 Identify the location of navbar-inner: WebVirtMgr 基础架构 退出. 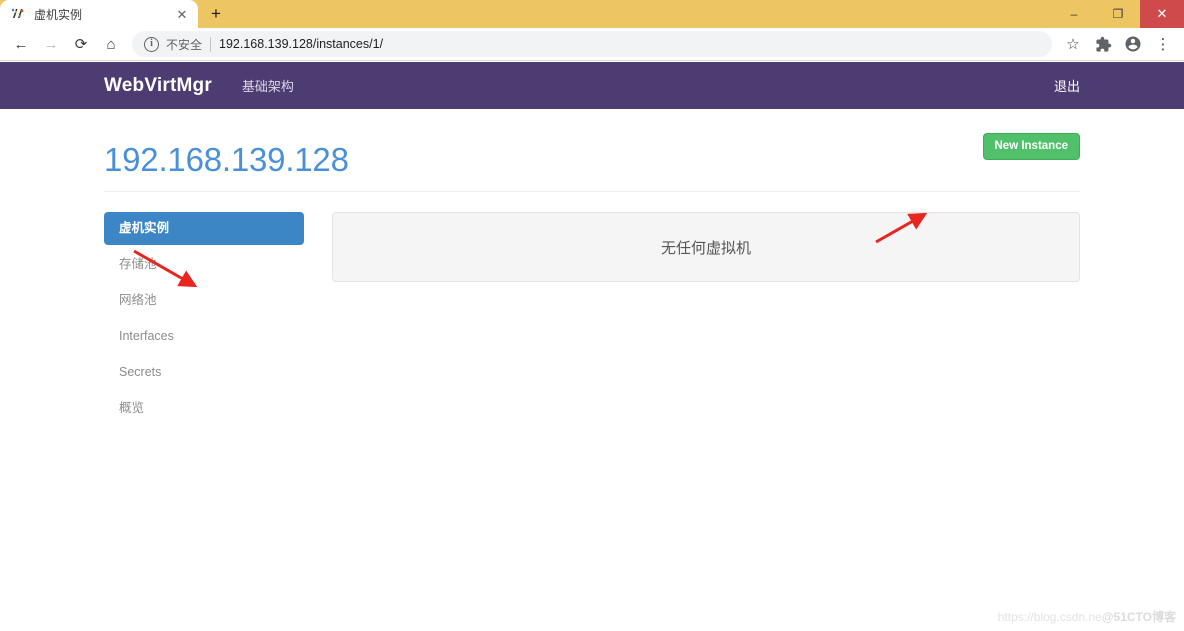
(592, 85).